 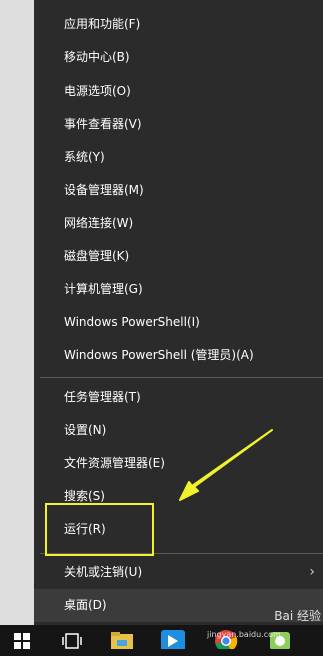 What do you see at coordinates (72, 642) in the screenshot?
I see `task-view-icon` at bounding box center [72, 642].